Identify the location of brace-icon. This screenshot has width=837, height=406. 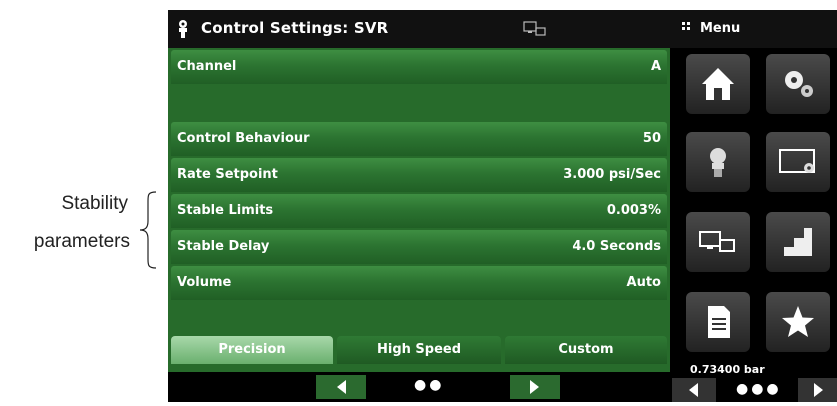
(148, 230).